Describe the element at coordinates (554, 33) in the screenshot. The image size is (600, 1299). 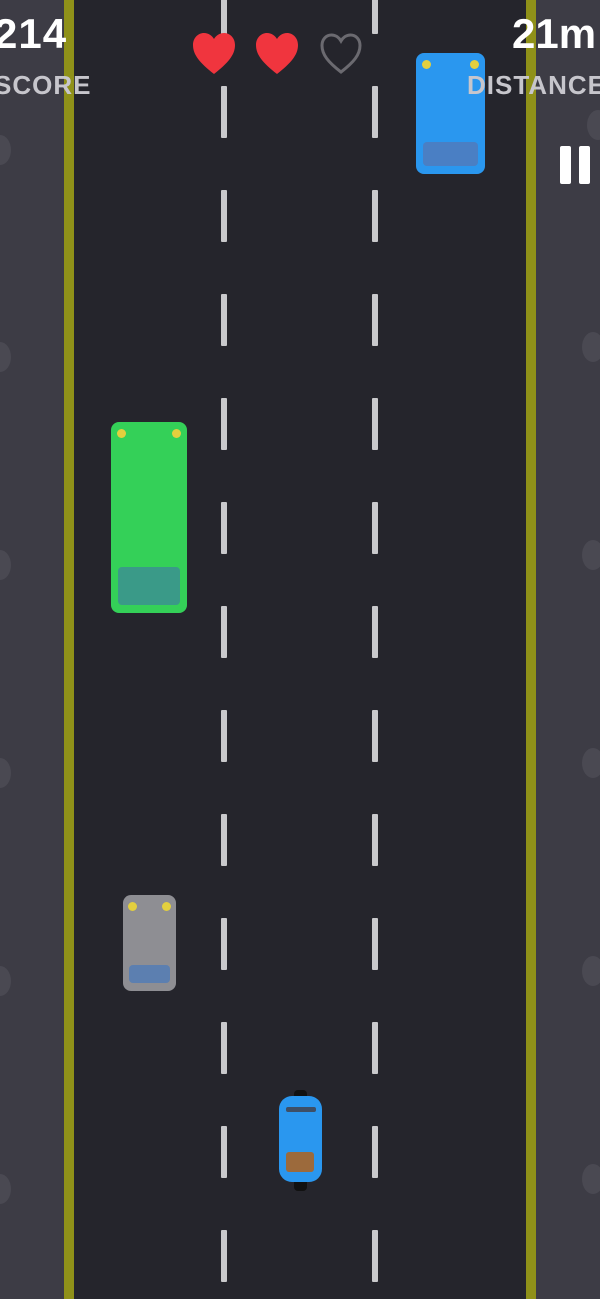
I see `distance-value: 21m` at that location.